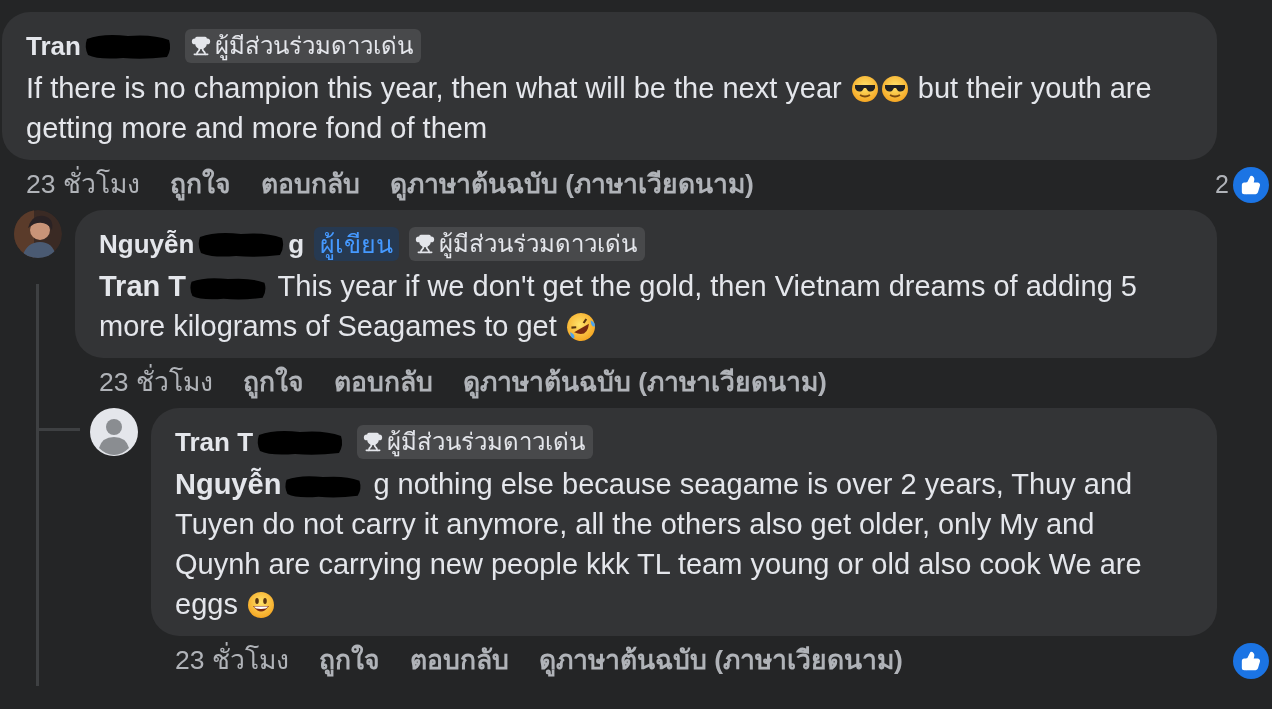 This screenshot has width=1272, height=709. Describe the element at coordinates (618, 306) in the screenshot. I see `comment-text: Tran T This year if we don't get the gold, then Vietnam dreams of adding 5 more kilograms of Seagames to get` at that location.